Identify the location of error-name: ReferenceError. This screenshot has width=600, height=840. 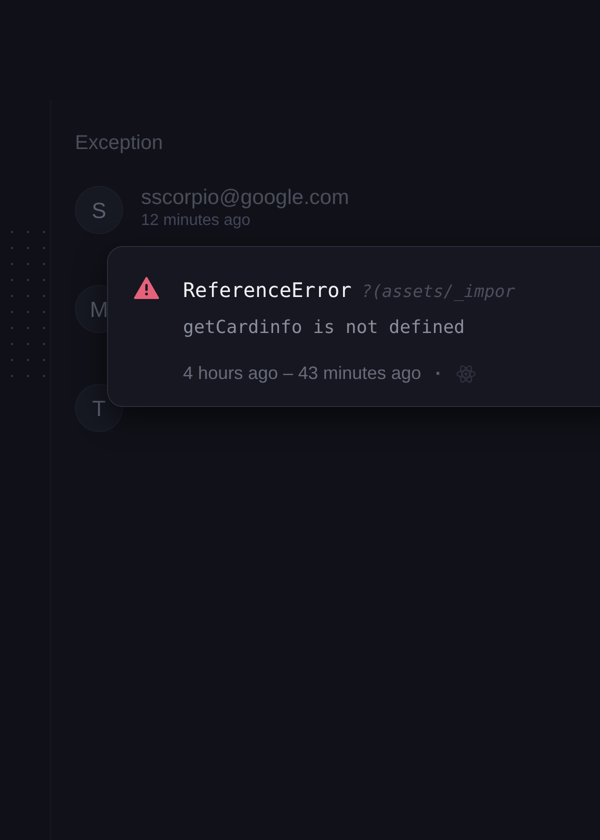
(267, 290).